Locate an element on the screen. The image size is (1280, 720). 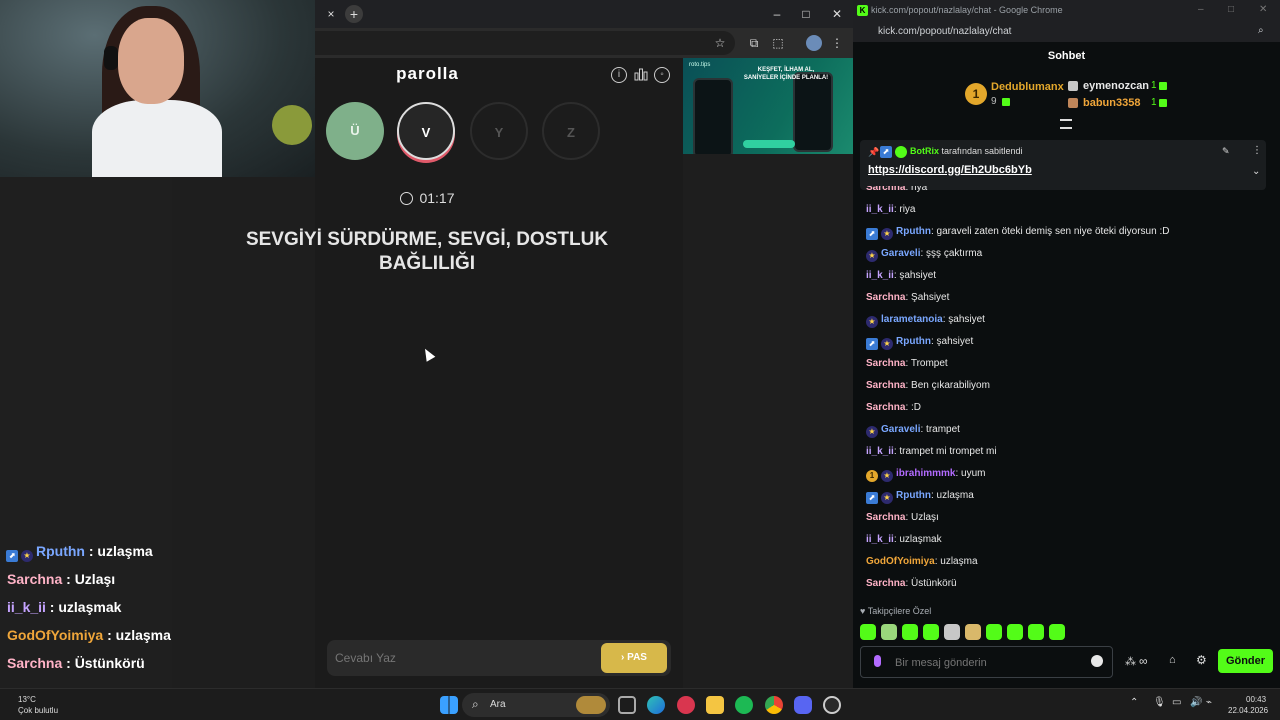
ad-cta-button is located at coordinates (769, 144).